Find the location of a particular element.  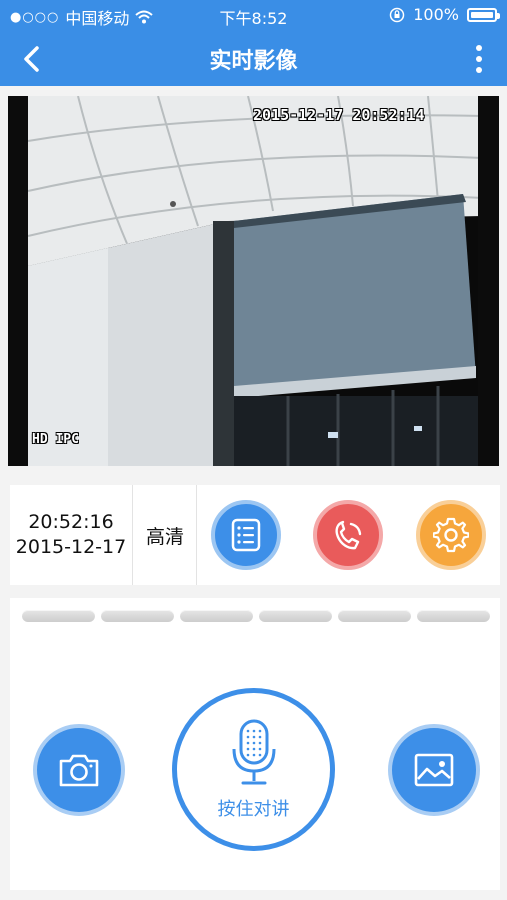

list-icon is located at coordinates (246, 535).